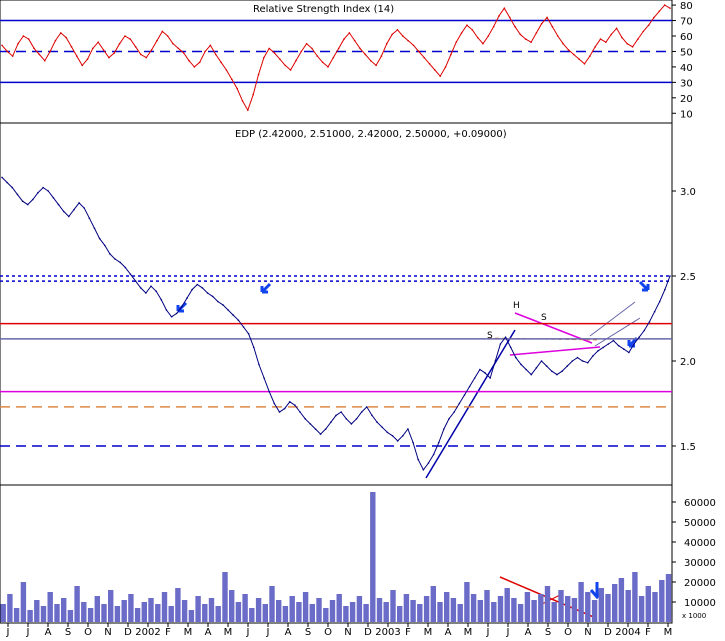  What do you see at coordinates (347, 632) in the screenshot?
I see `x-tick-label: N` at bounding box center [347, 632].